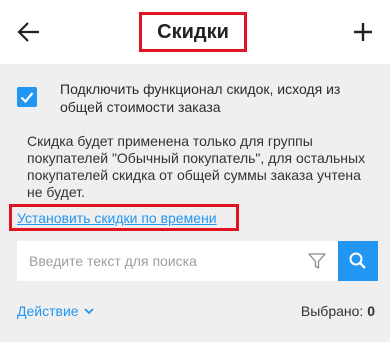 The height and width of the screenshot is (342, 390). What do you see at coordinates (196, 313) in the screenshot?
I see `list-footer: Действие Выбрано: 0` at bounding box center [196, 313].